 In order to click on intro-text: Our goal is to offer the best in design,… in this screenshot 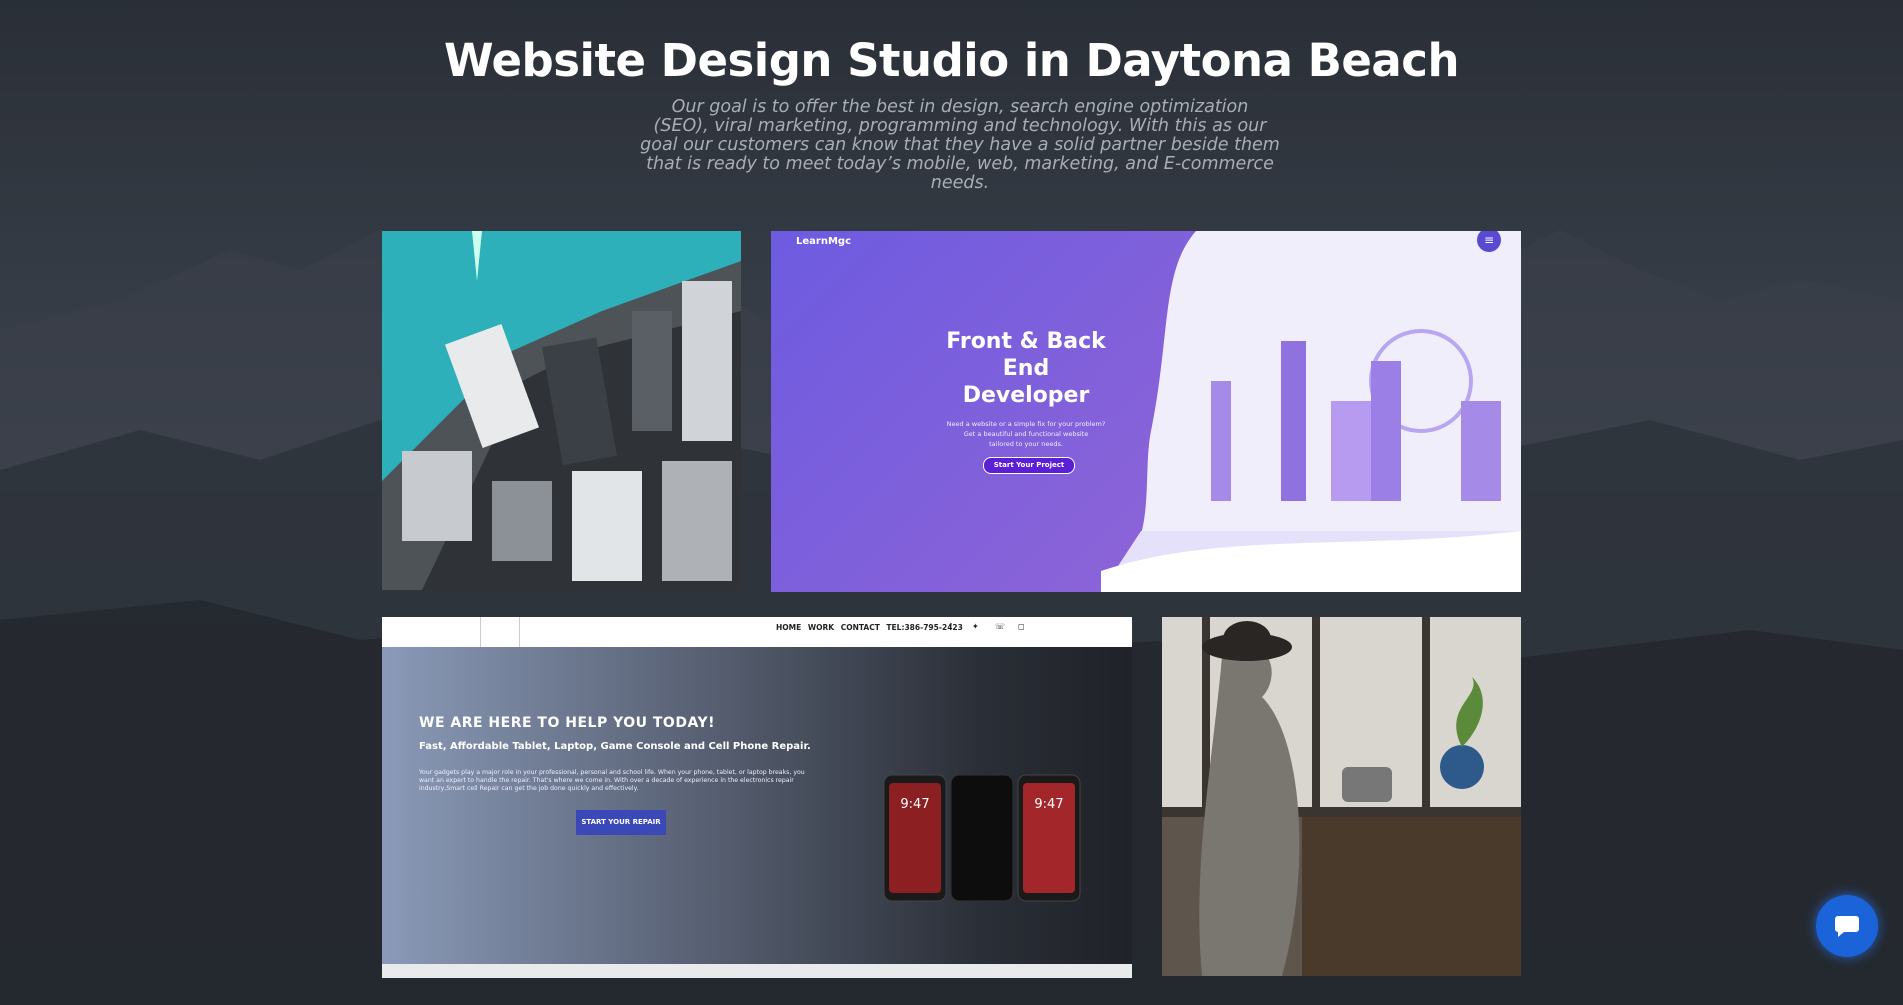, I will do `click(960, 145)`.